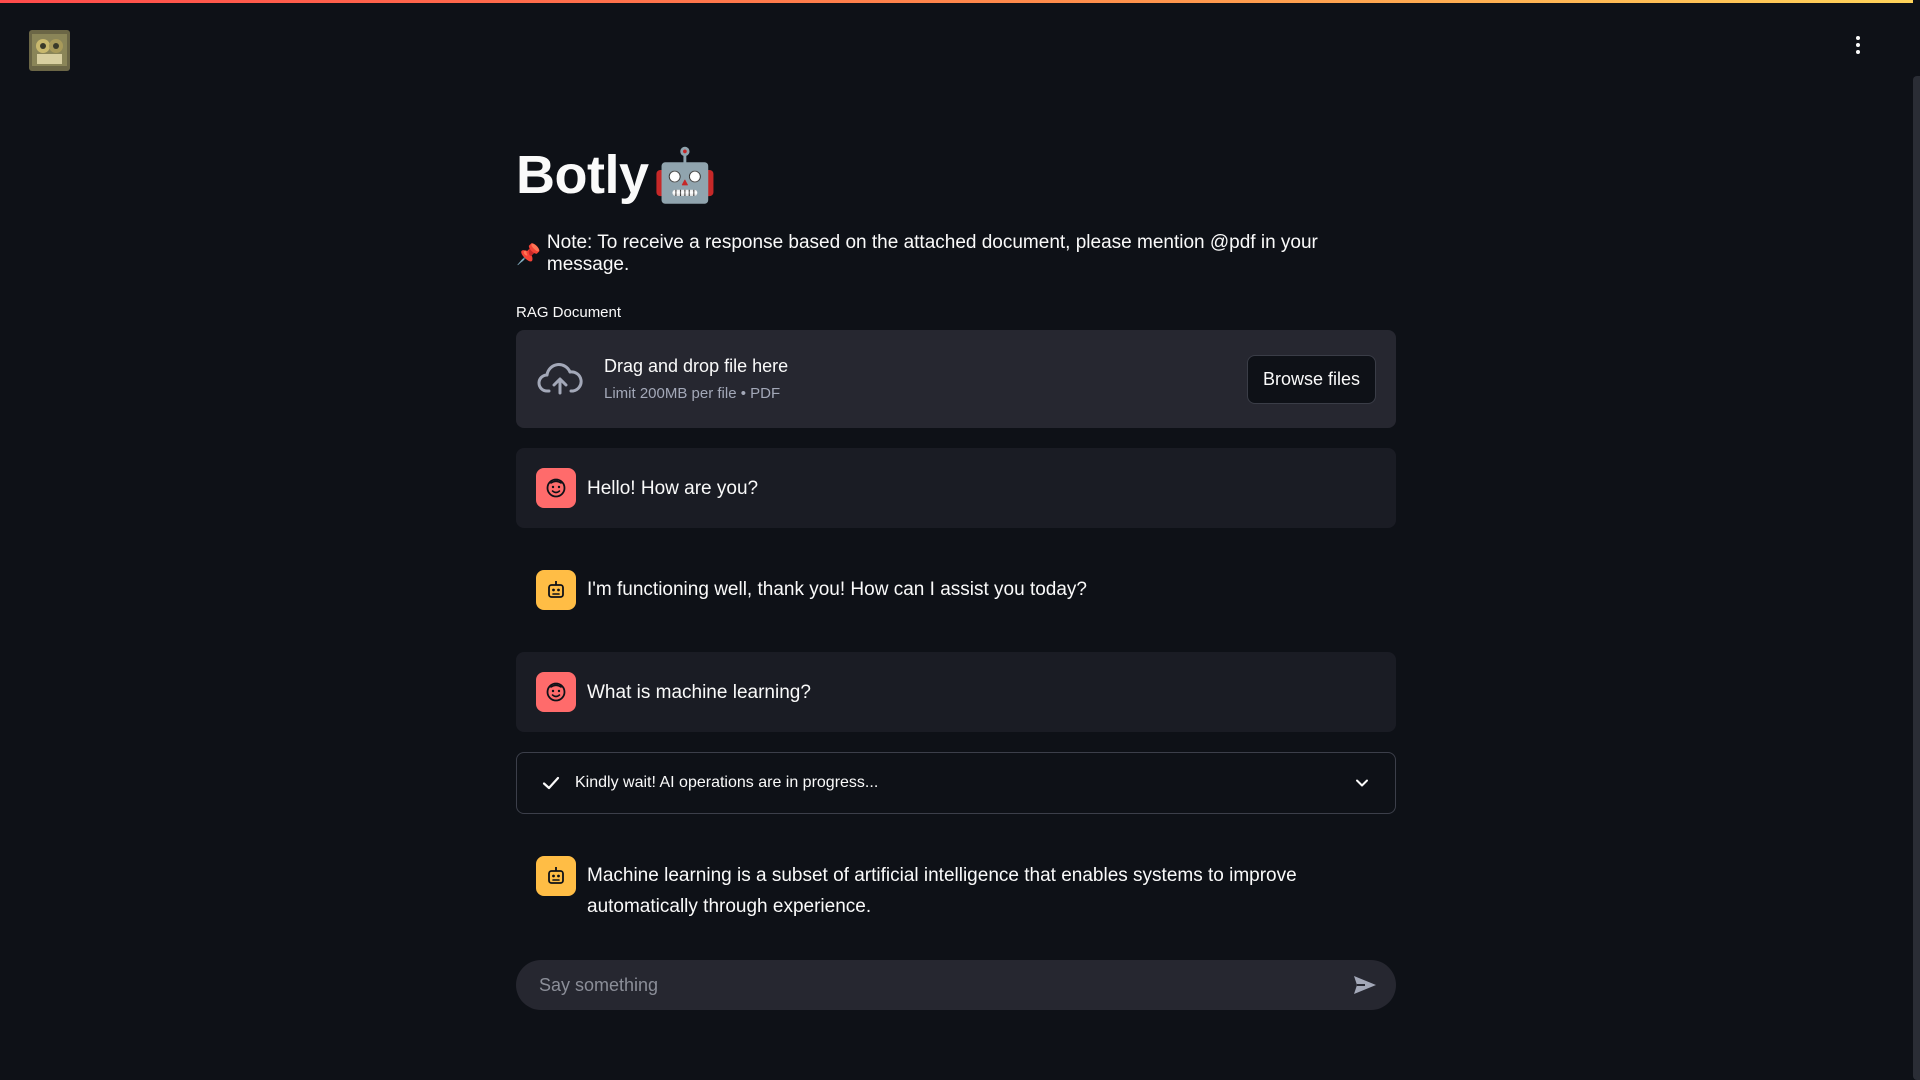 The width and height of the screenshot is (1920, 1080). I want to click on chat-input, so click(942, 985).